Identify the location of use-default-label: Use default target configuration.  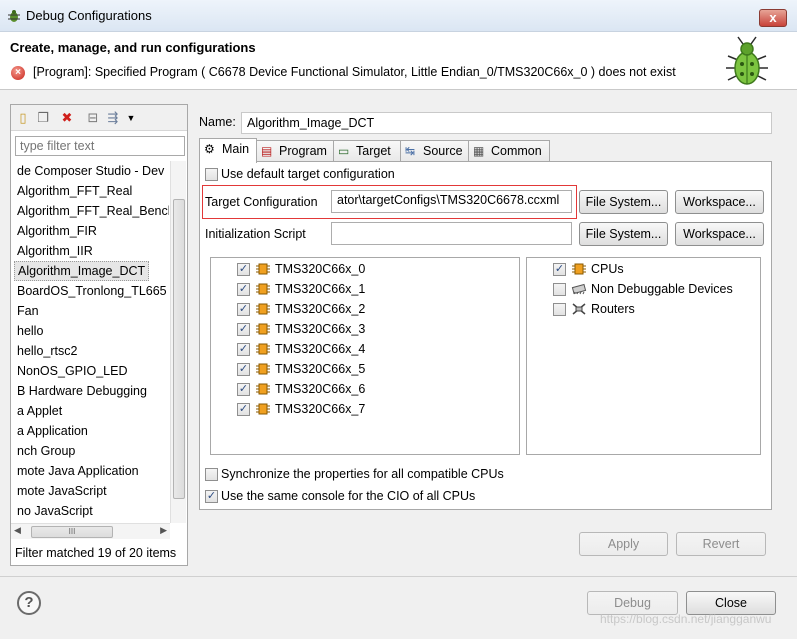
(308, 174).